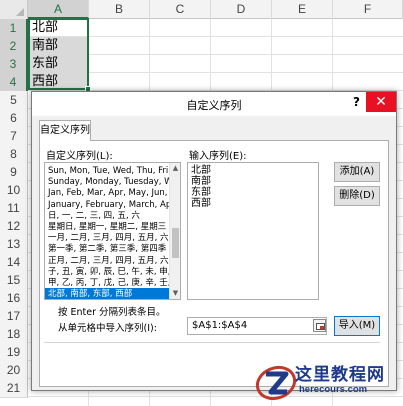  Describe the element at coordinates (14, 334) in the screenshot. I see `row-header-18: 18` at that location.